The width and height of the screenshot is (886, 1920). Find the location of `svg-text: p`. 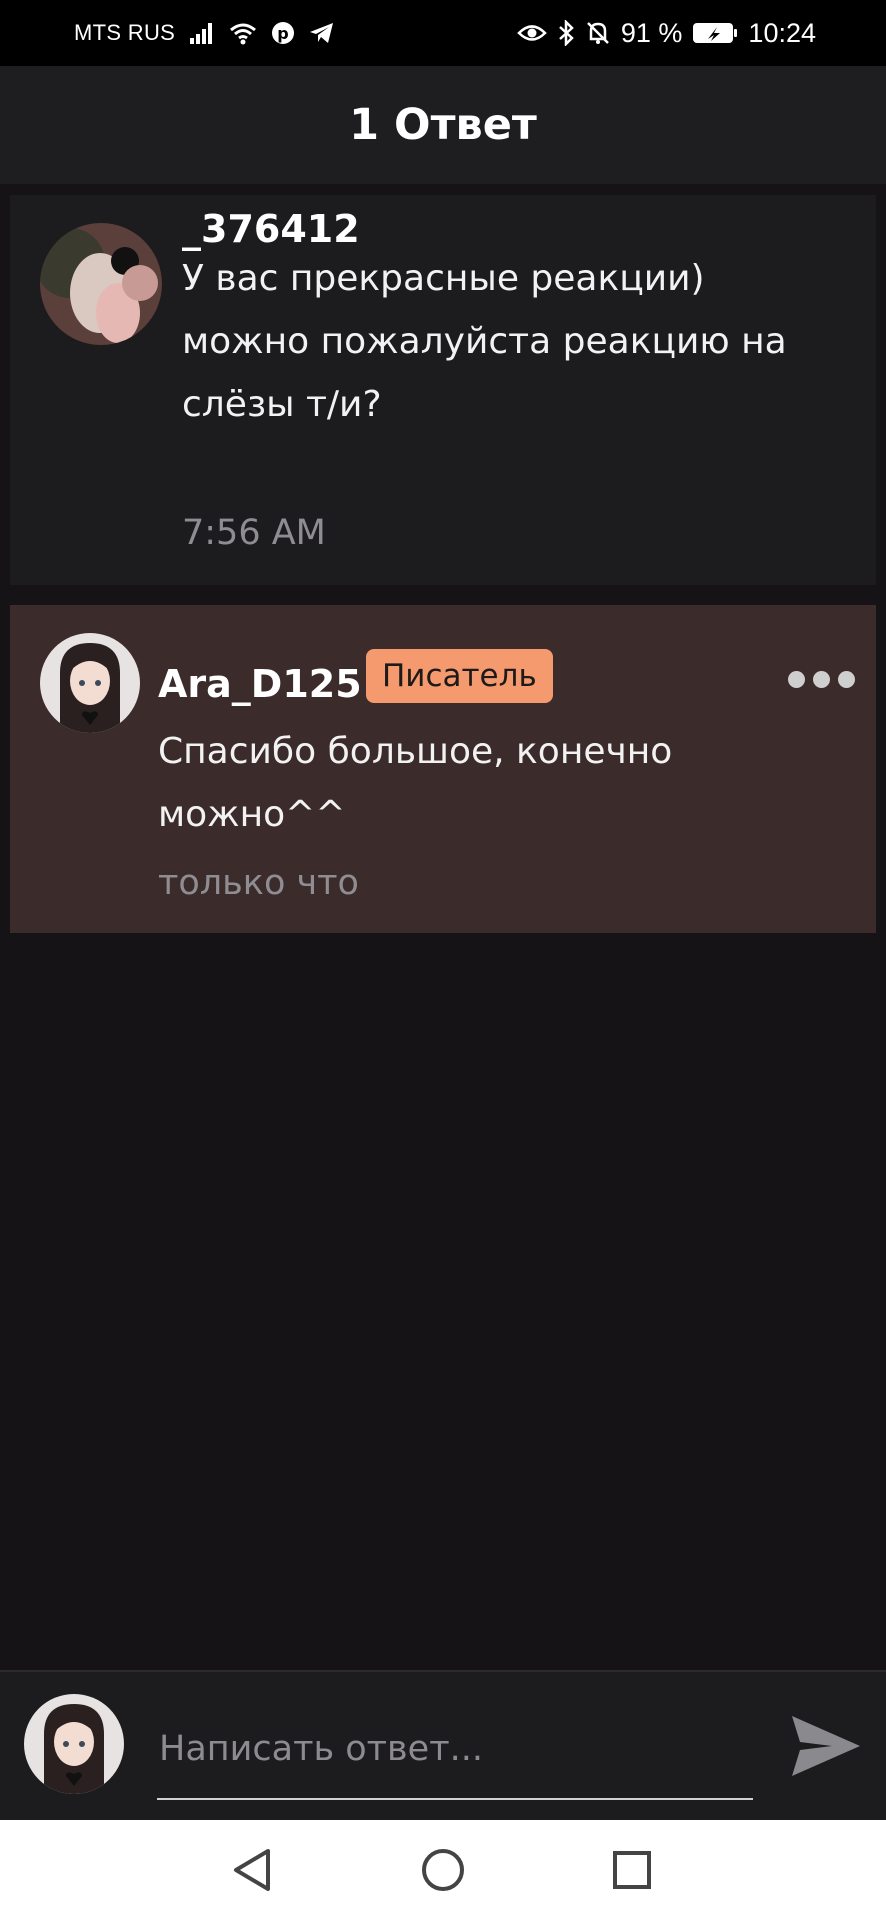

svg-text: p is located at coordinates (282, 33).